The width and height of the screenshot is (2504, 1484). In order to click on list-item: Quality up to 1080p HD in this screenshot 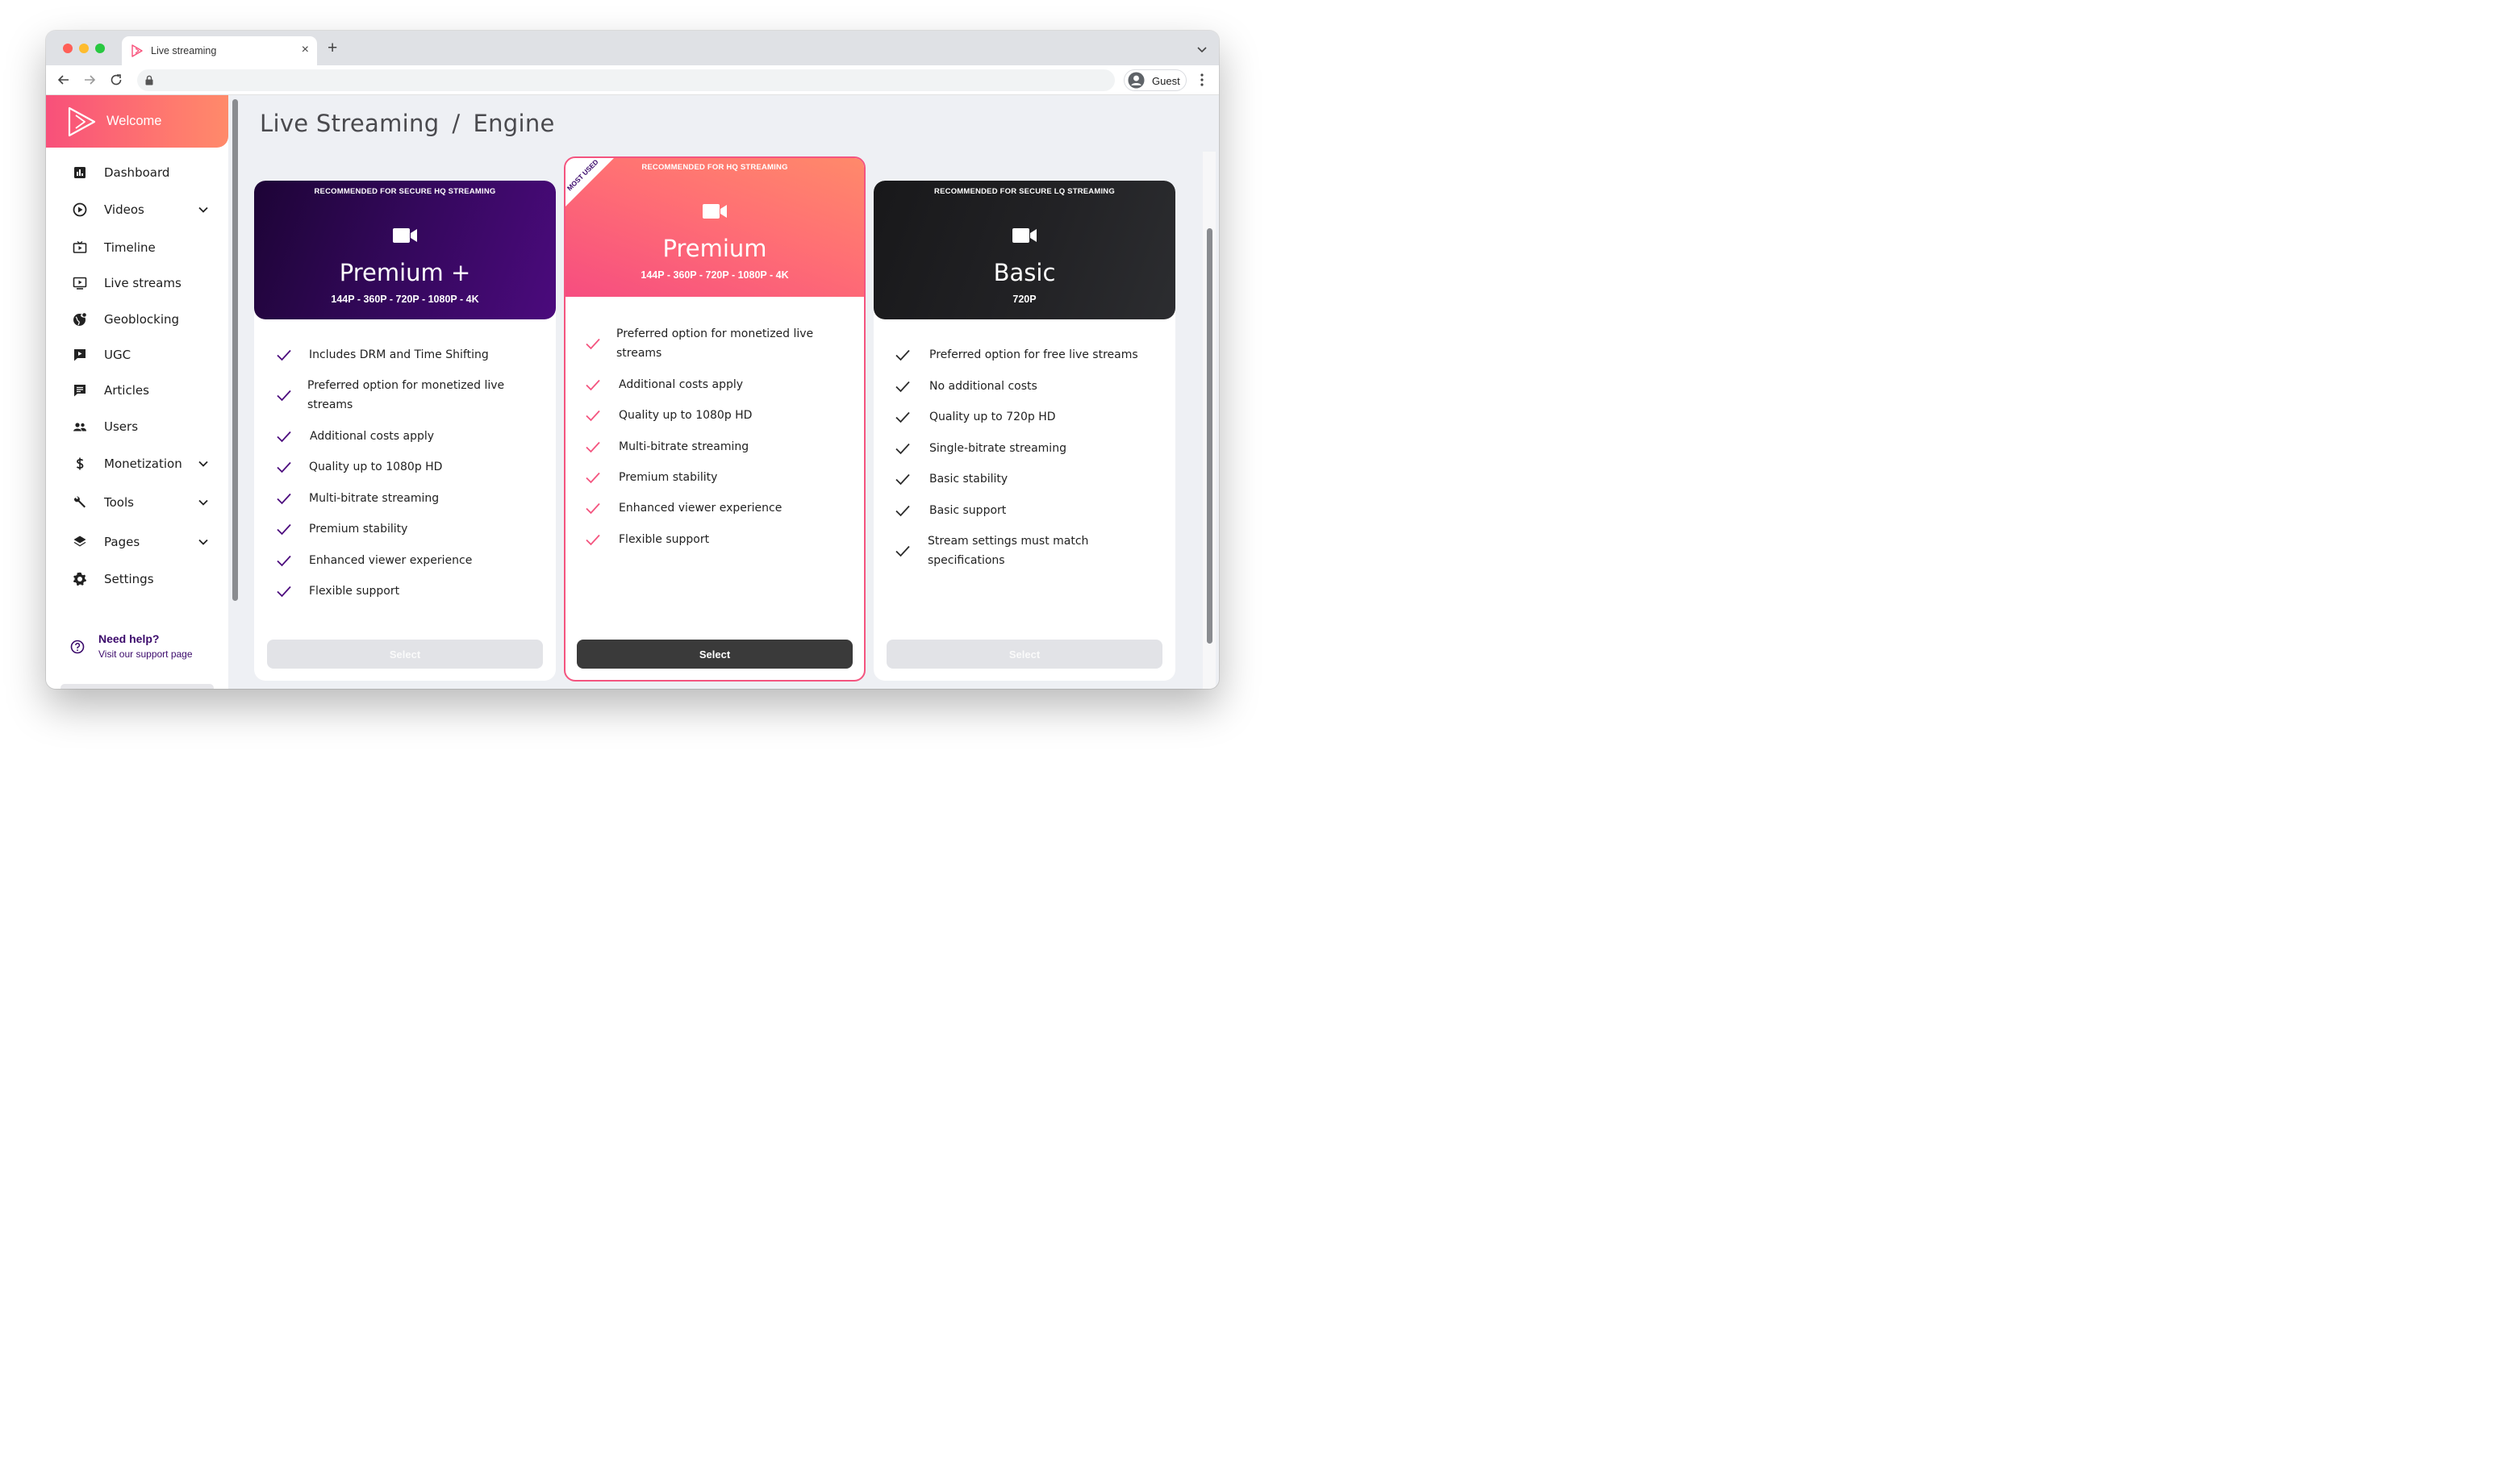, I will do `click(714, 416)`.